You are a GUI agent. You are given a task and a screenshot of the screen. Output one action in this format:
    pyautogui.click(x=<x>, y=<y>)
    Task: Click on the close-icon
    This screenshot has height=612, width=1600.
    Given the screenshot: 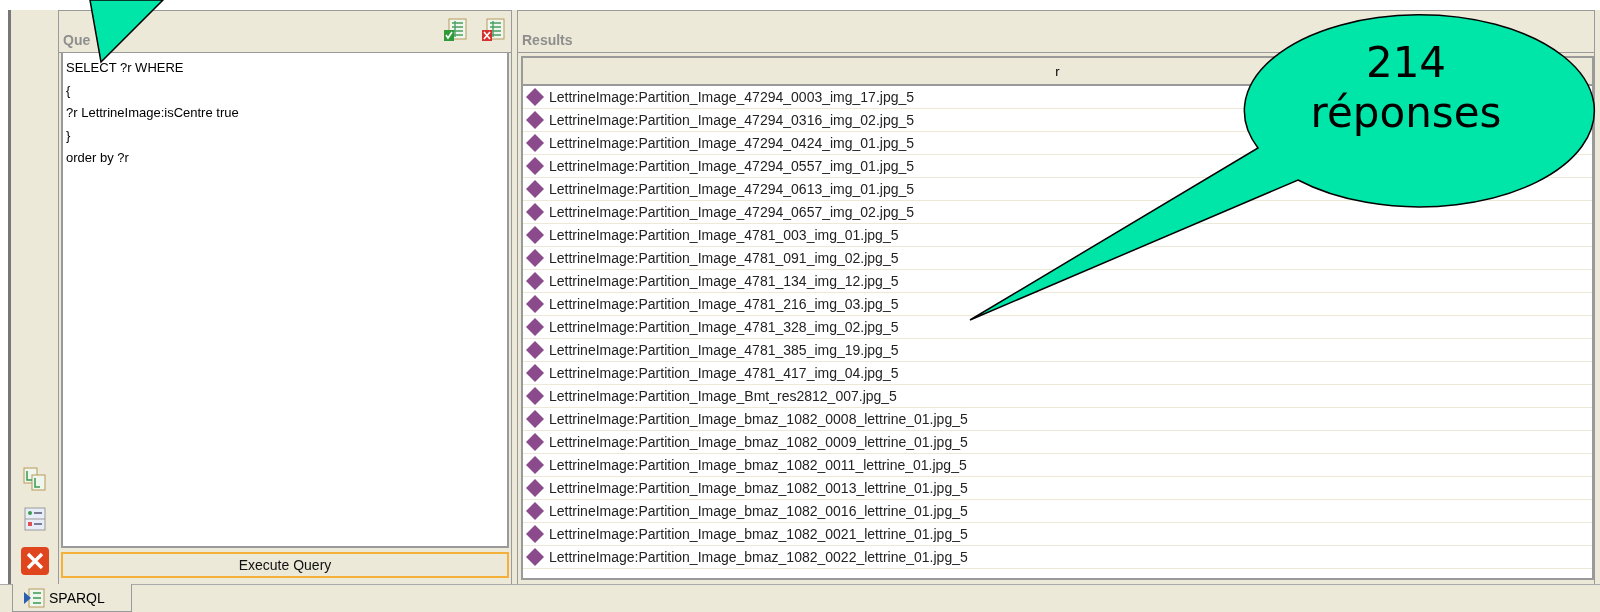 What is the action you would take?
    pyautogui.click(x=34, y=561)
    